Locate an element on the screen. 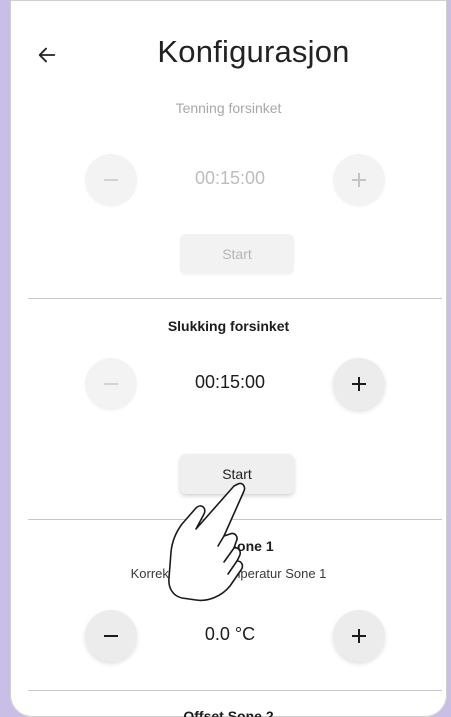 This screenshot has height=717, width=451. section-slukking: Slukking forsinket is located at coordinates (228, 326).